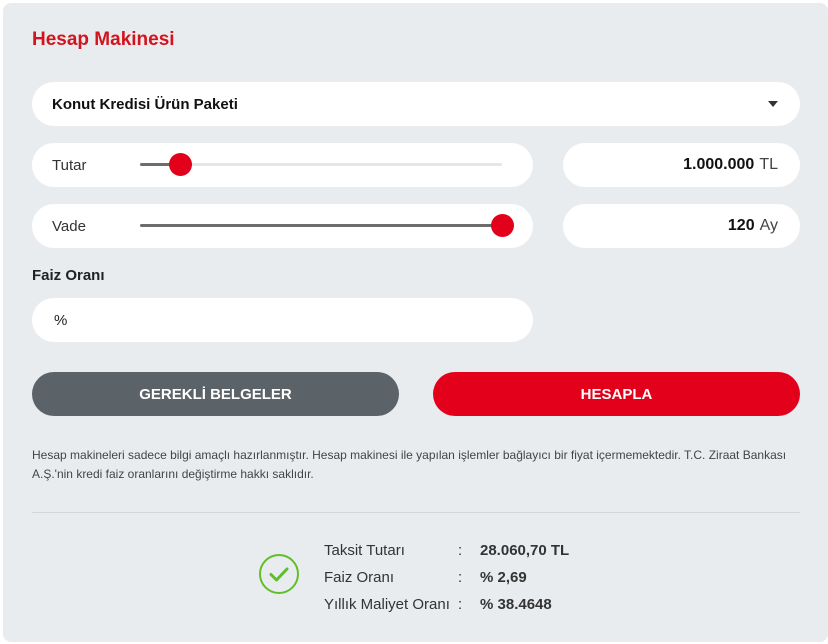  I want to click on amount-value: 1.000.000, so click(719, 164).